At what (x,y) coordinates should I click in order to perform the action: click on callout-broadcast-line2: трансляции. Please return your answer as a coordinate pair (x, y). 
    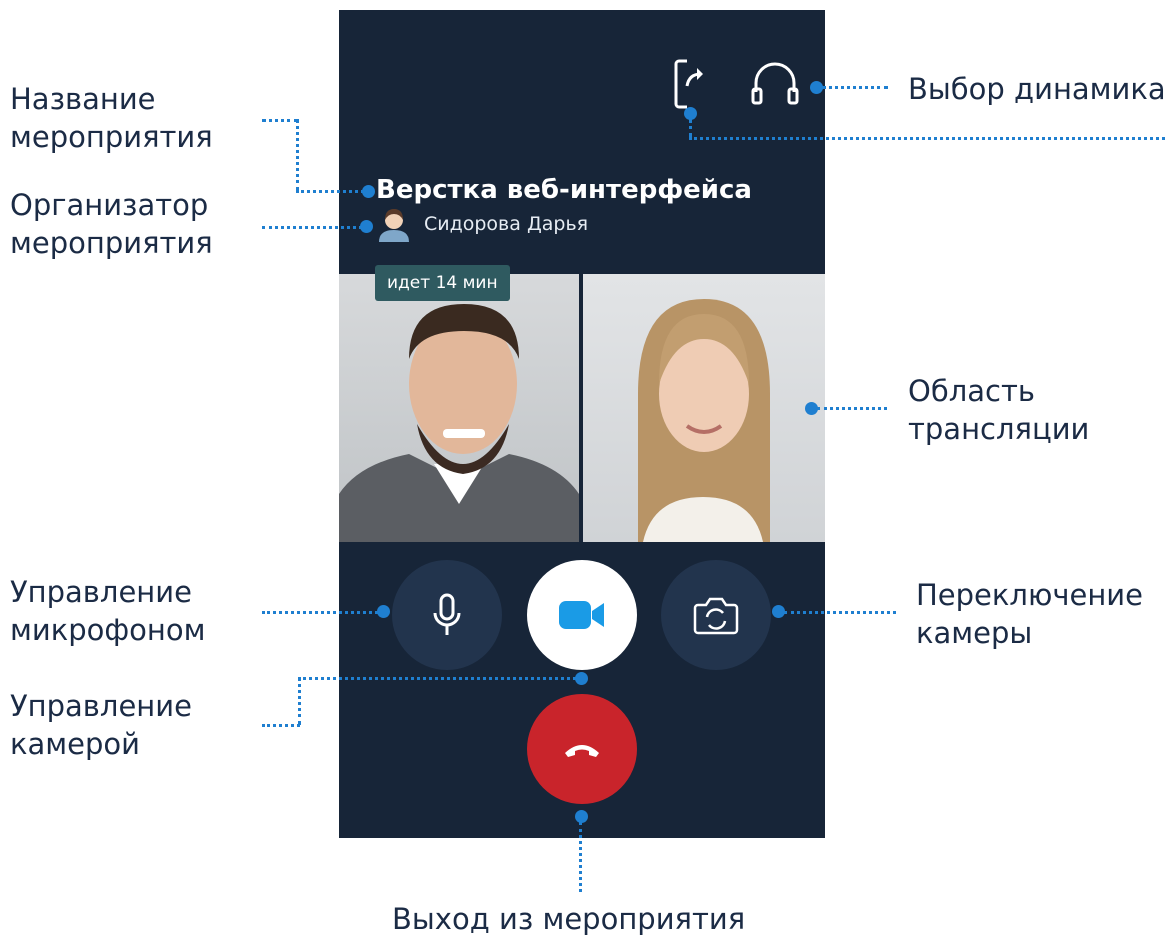
    Looking at the image, I should click on (999, 429).